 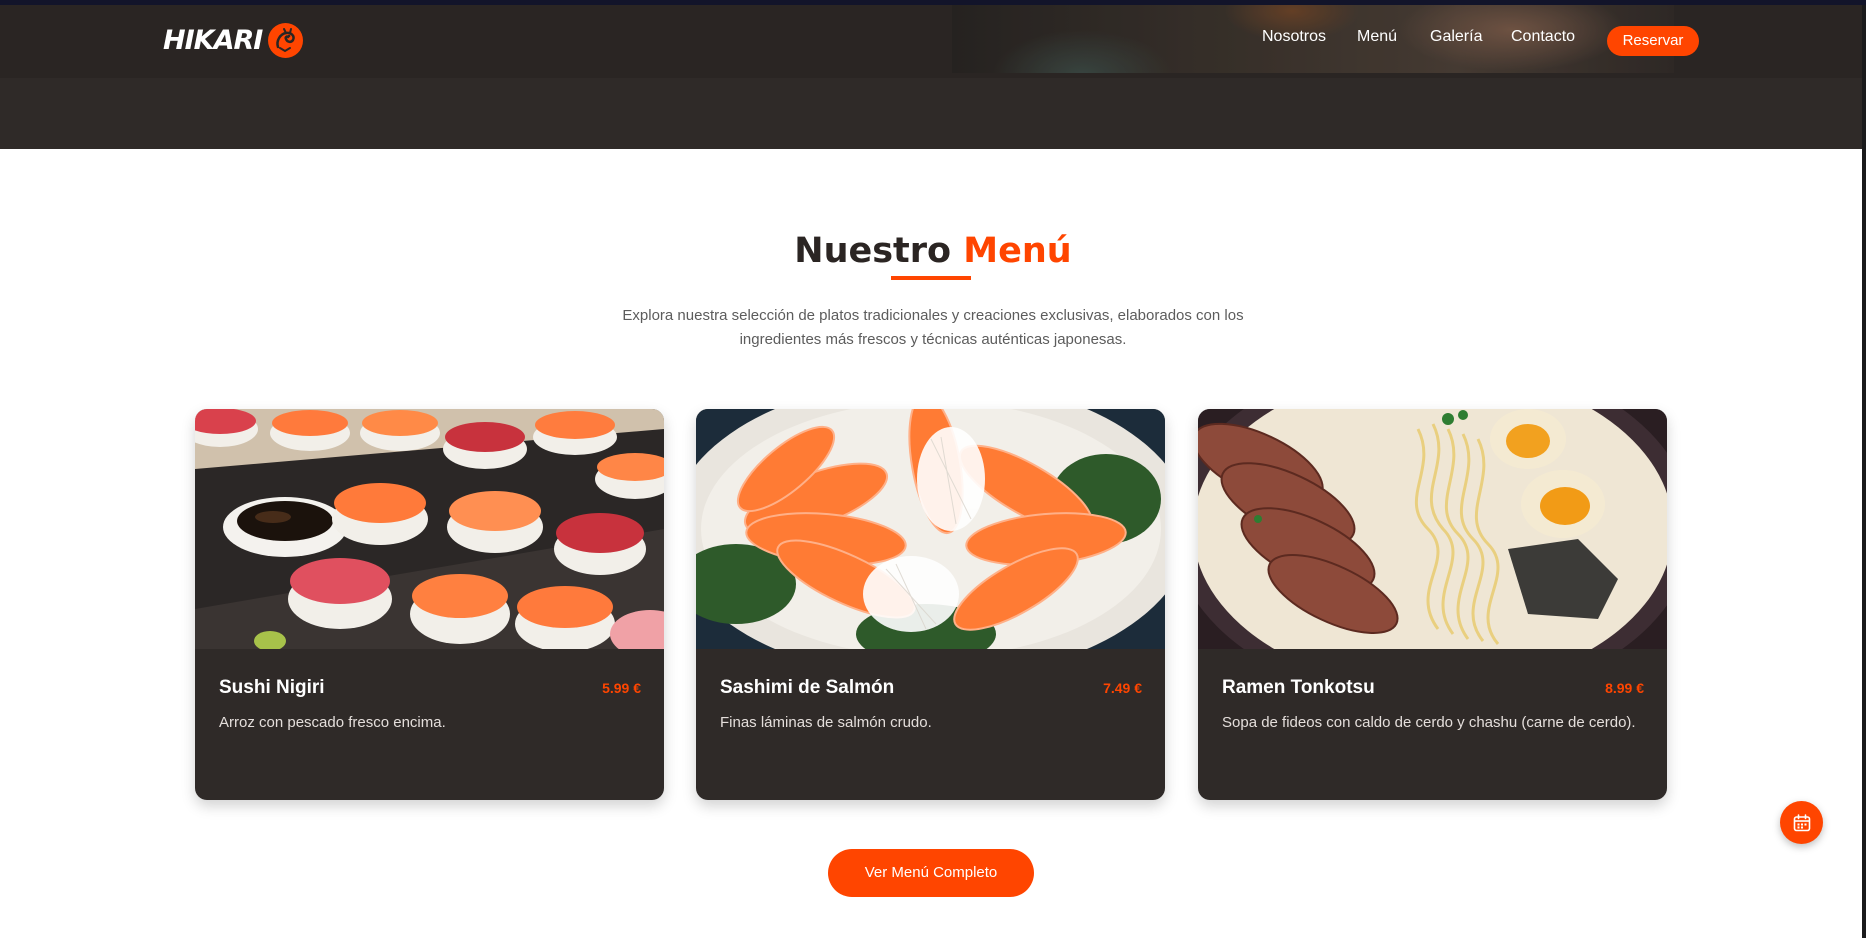 What do you see at coordinates (931, 113) in the screenshot?
I see `header-band` at bounding box center [931, 113].